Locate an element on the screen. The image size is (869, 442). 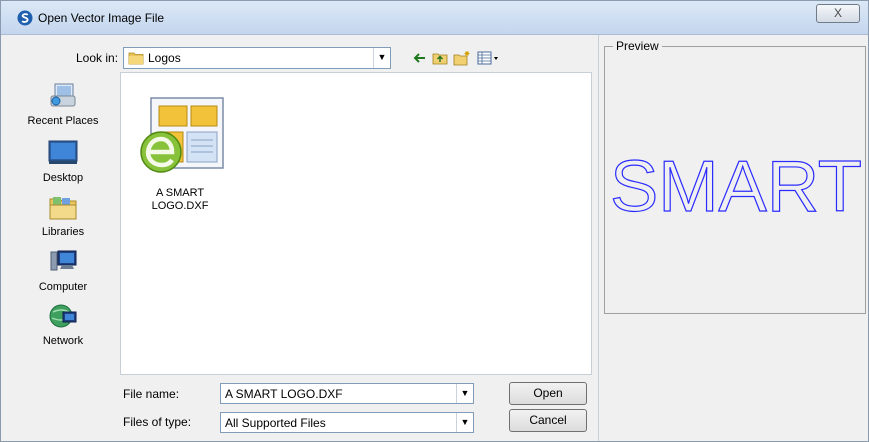
place-label: Network is located at coordinates (63, 341).